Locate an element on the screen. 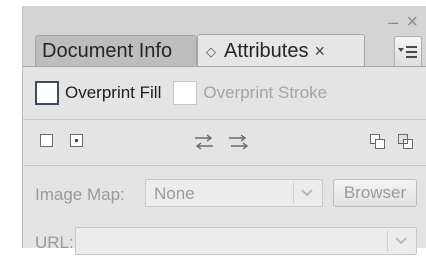 This screenshot has width=426, height=259. url-row: URL: is located at coordinates (226, 242).